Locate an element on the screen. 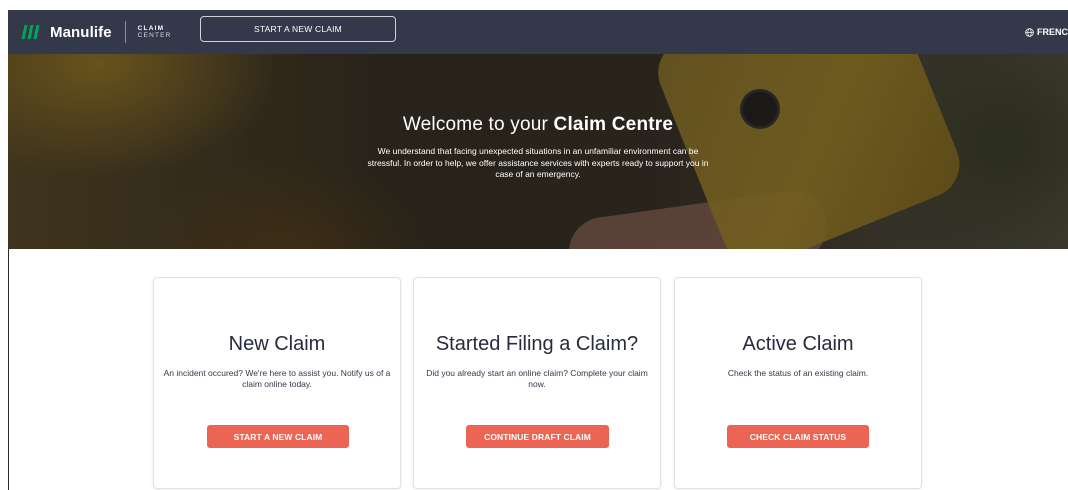 The image size is (1068, 490). hero-title-emphasis: Claim Centre is located at coordinates (613, 124).